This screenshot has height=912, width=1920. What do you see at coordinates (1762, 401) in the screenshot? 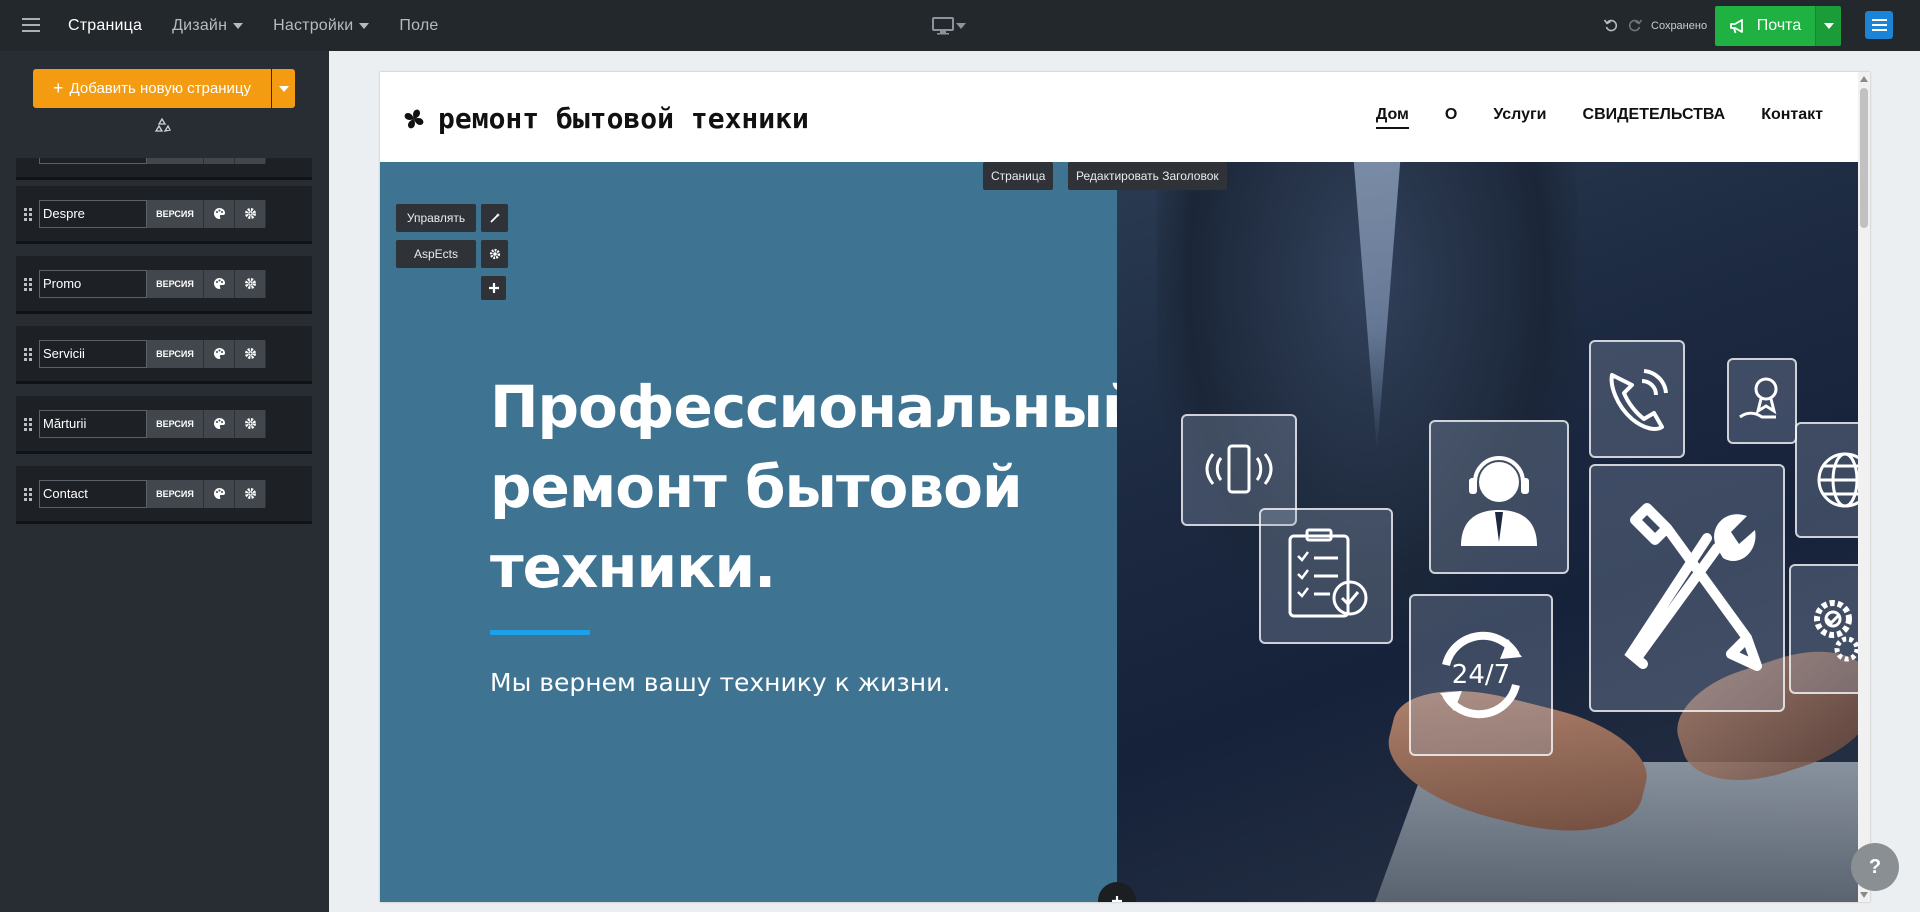
I see `award-hand-icon` at bounding box center [1762, 401].